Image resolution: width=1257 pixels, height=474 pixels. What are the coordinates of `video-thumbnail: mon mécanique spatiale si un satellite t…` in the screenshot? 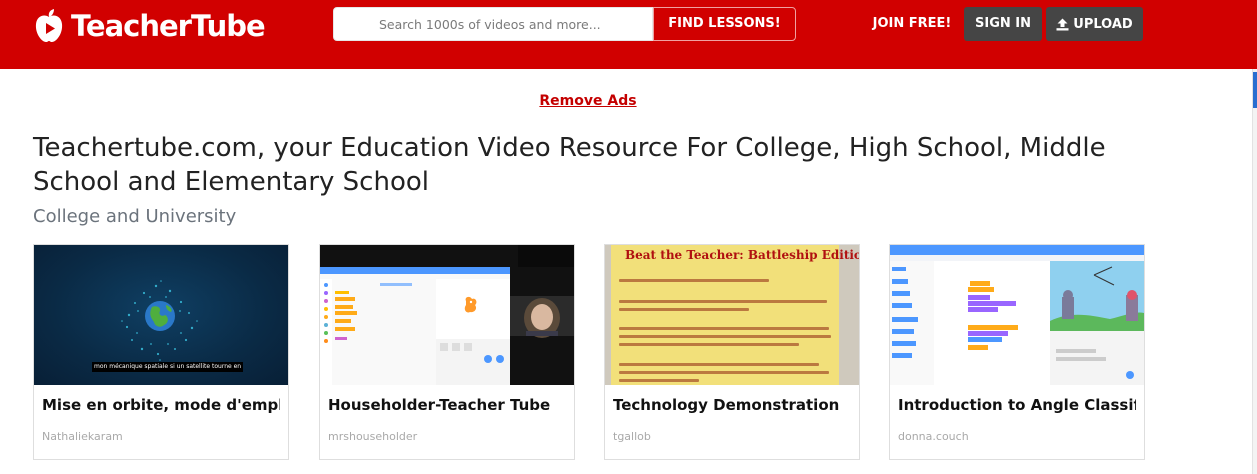 It's located at (161, 315).